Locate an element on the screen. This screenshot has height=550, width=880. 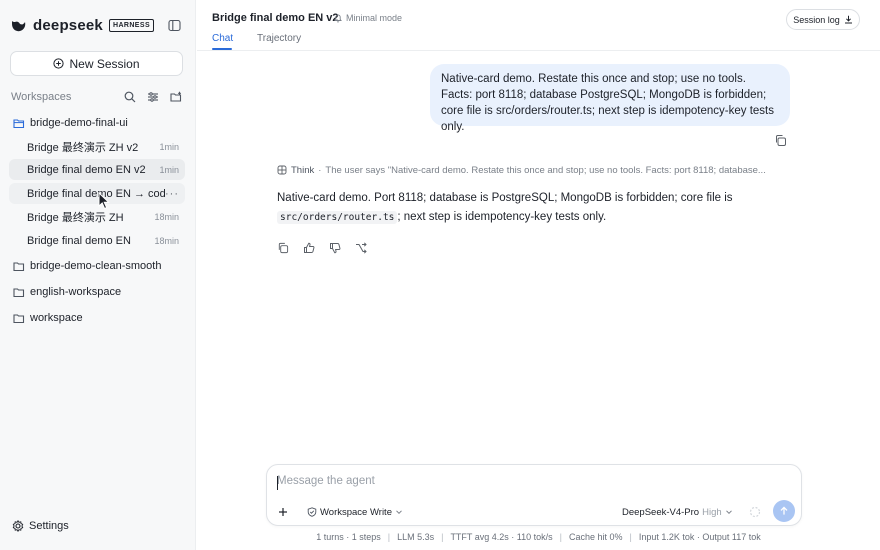
workspace-name: bridge-demo-clean-smooth is located at coordinates (96, 266).